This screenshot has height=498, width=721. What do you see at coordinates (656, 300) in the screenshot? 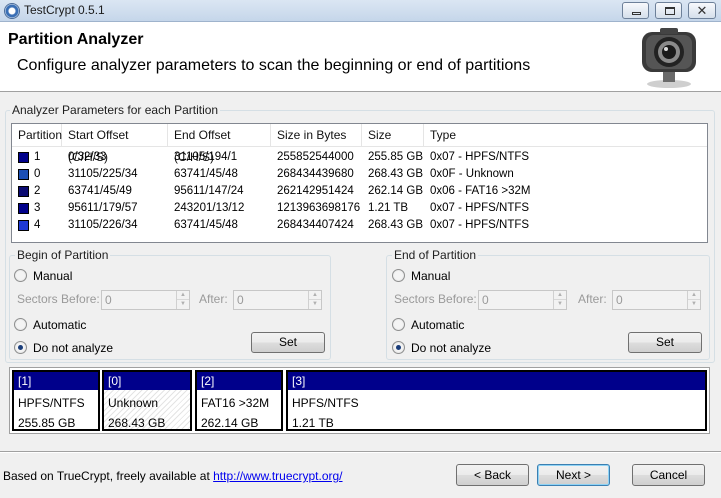
I see `end-after-input: 0 ▲ ▼` at bounding box center [656, 300].